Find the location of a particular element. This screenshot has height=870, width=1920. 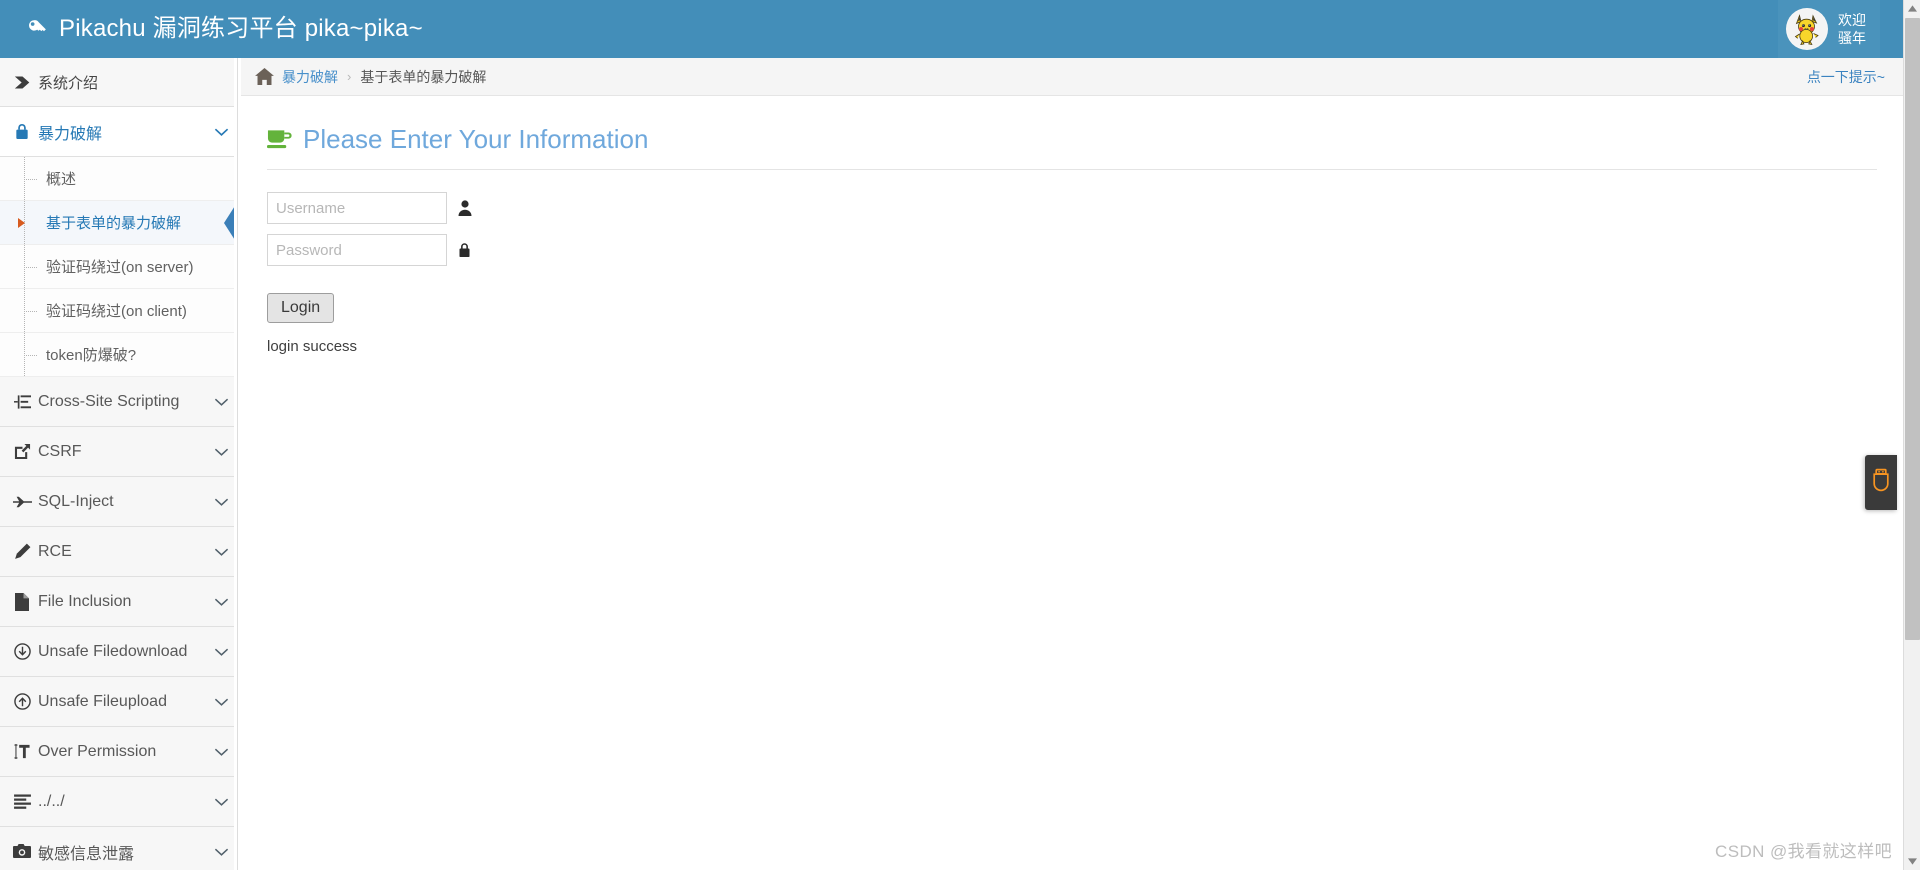

breadcrumb: 暴力破解 › 基于表单的暴力破解 is located at coordinates (370, 77).